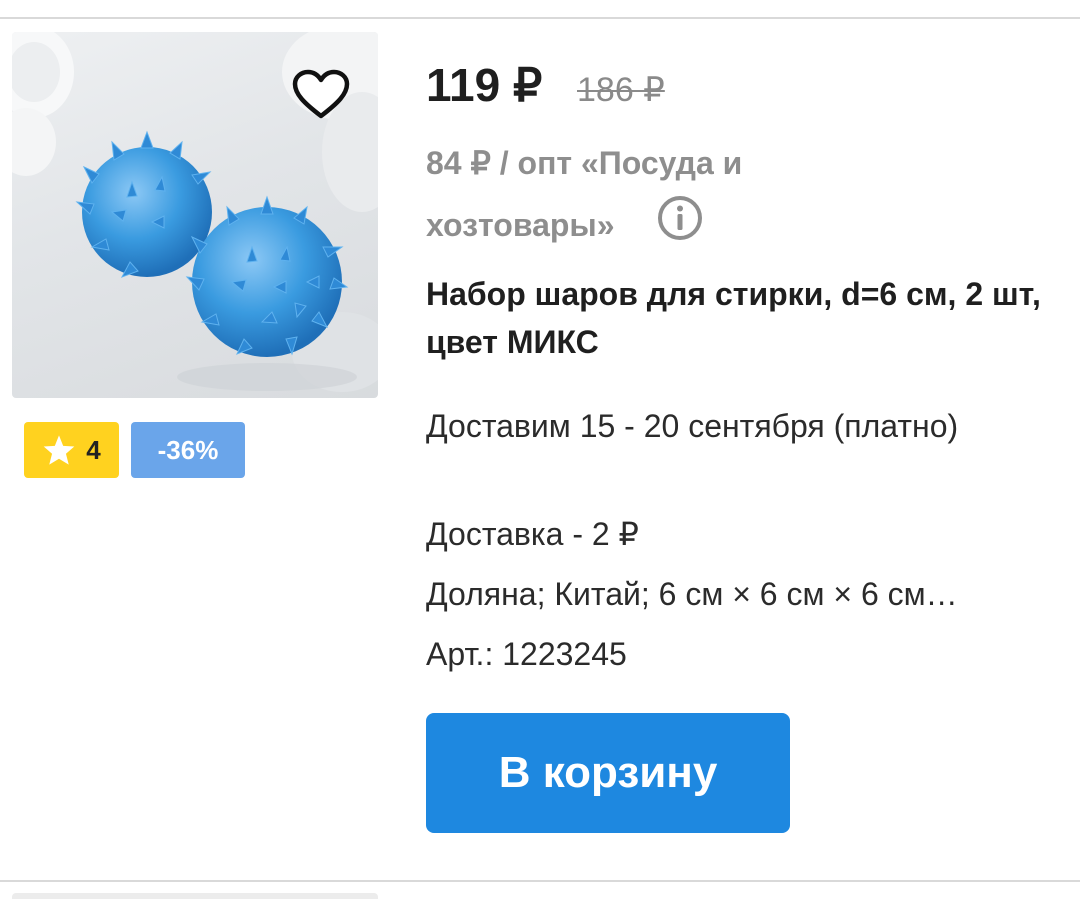  What do you see at coordinates (188, 450) in the screenshot?
I see `discount-badge: -36%` at bounding box center [188, 450].